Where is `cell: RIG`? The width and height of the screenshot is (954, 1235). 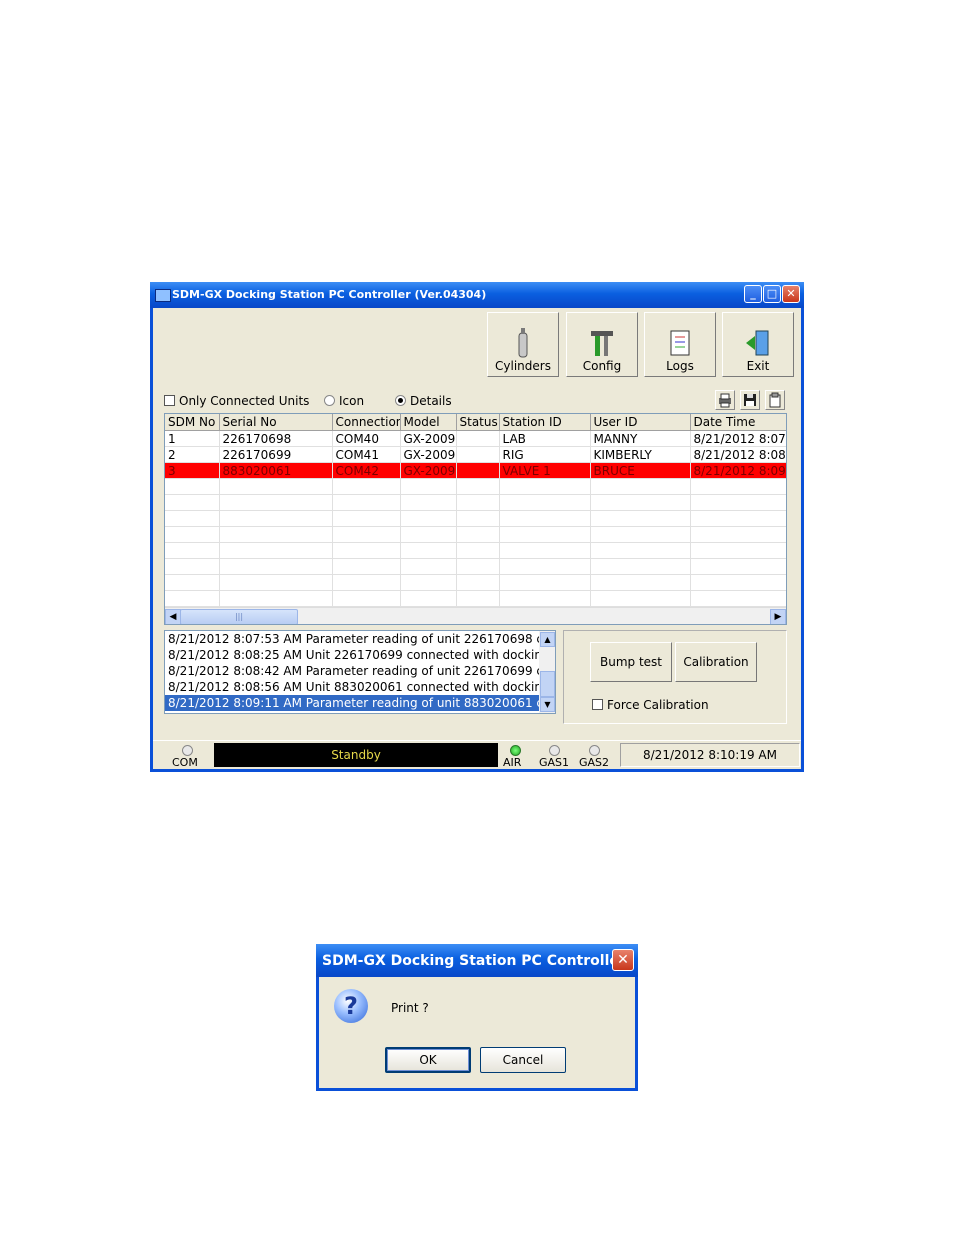
cell: RIG is located at coordinates (545, 454).